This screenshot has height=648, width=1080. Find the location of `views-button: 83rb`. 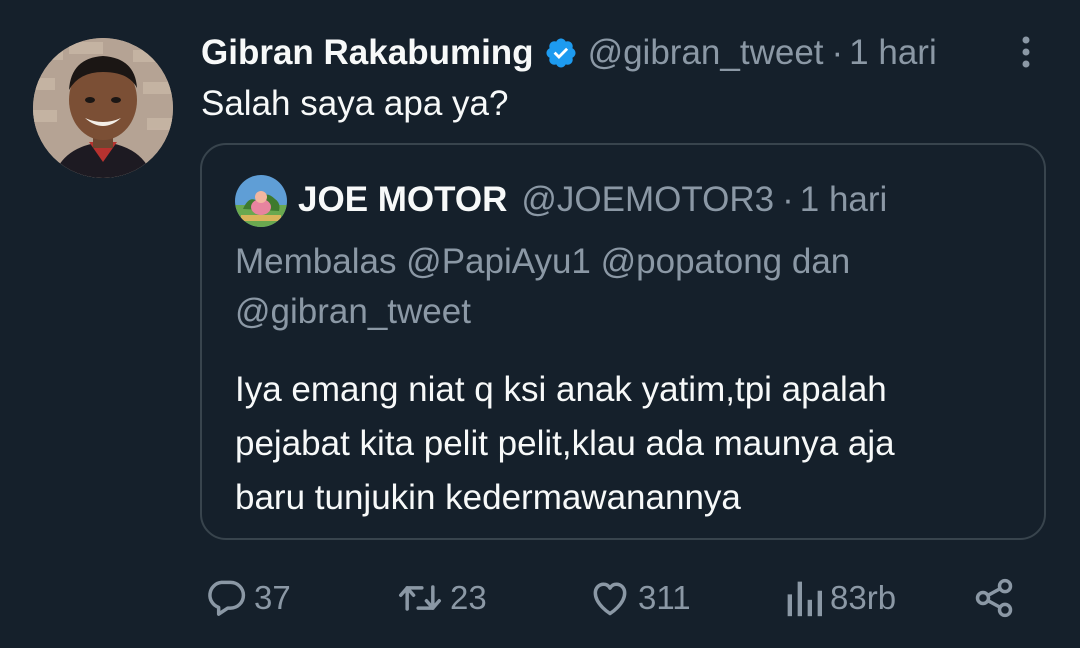

views-button: 83rb is located at coordinates (840, 598).